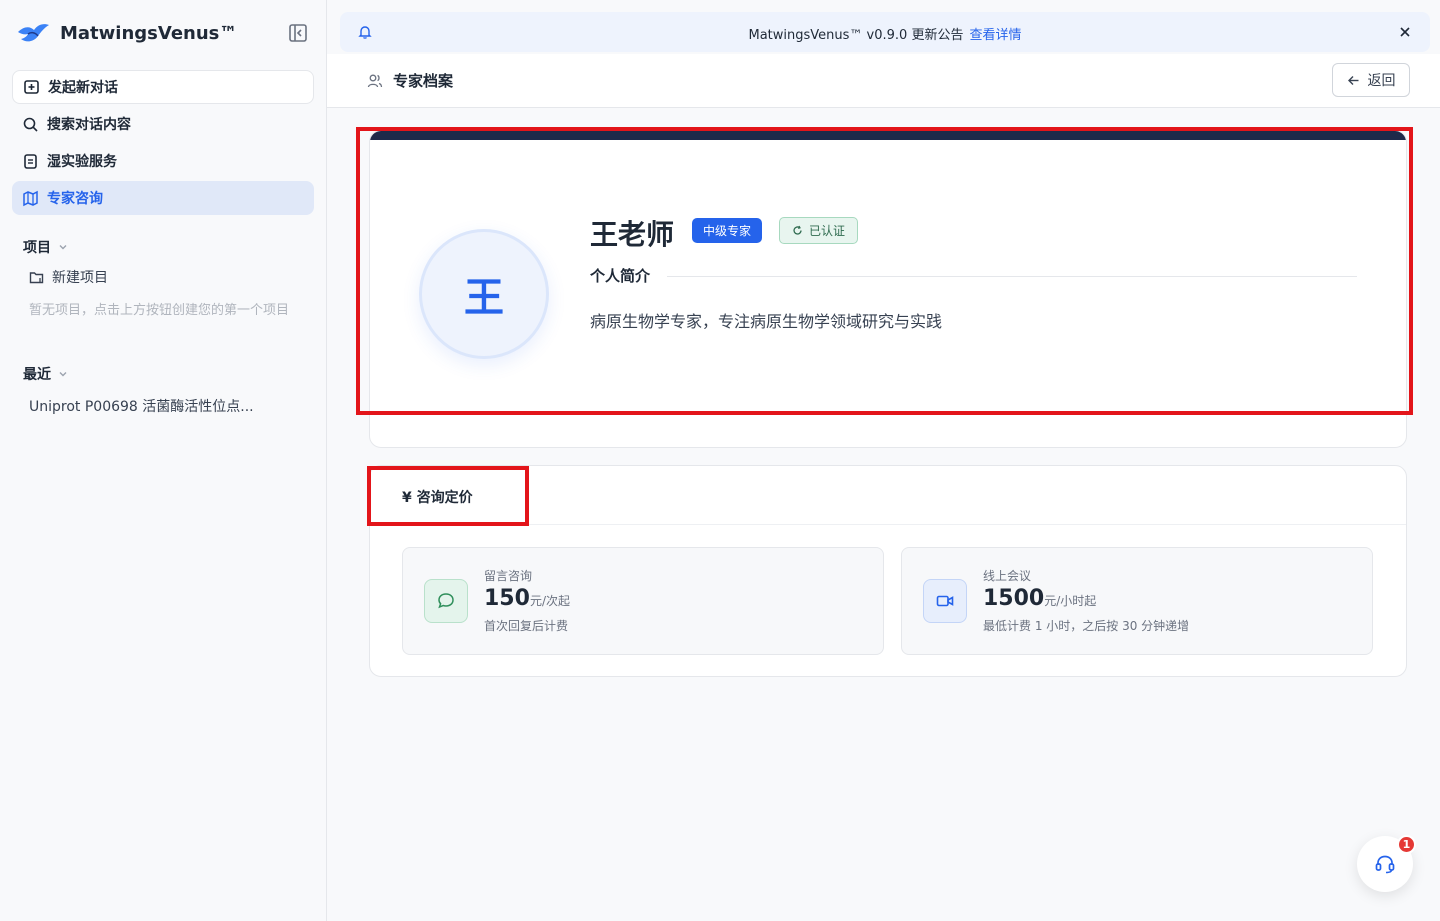 The image size is (1440, 921). I want to click on sidebar-item-expert: 专家咨询, so click(163, 198).